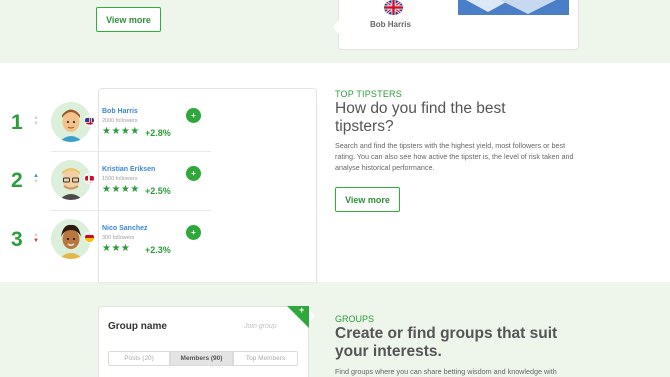 The height and width of the screenshot is (377, 670). What do you see at coordinates (89, 237) in the screenshot?
I see `spain-flag-icon` at bounding box center [89, 237].